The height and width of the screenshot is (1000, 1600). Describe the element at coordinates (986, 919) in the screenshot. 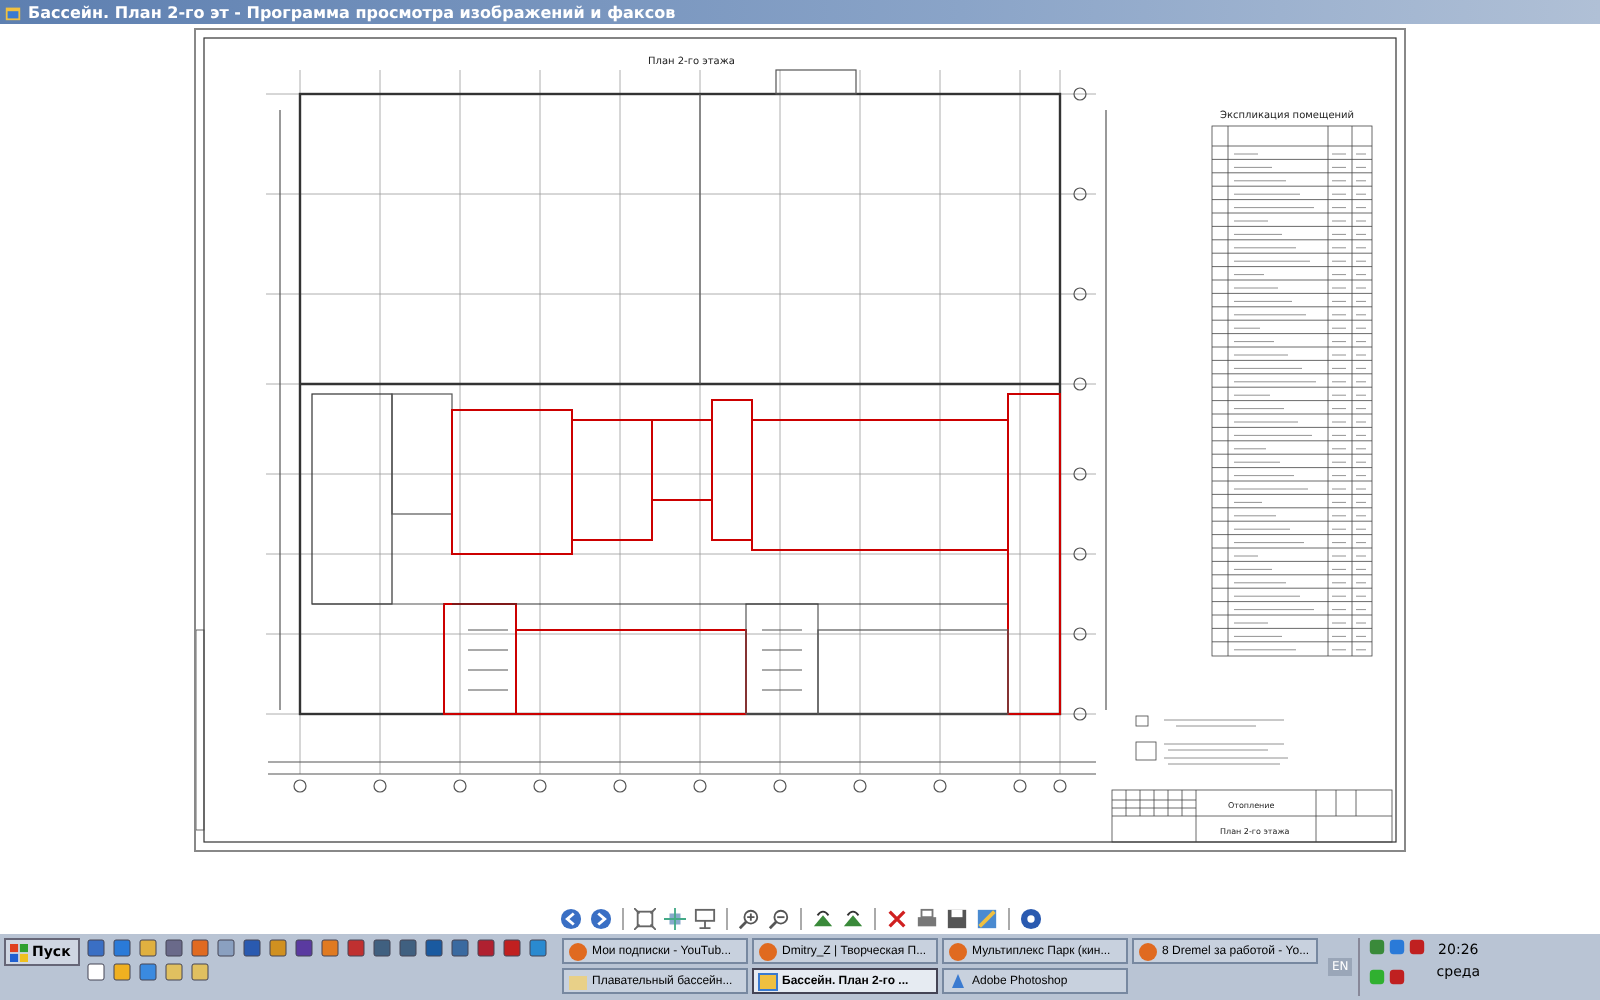

I see `edit-button` at that location.